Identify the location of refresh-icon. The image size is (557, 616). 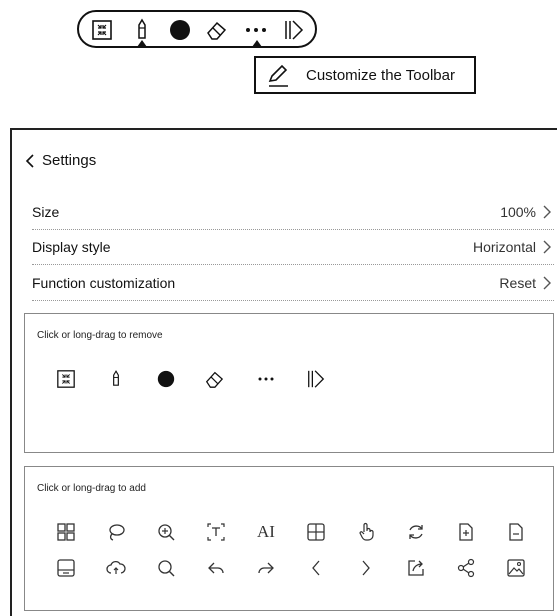
(416, 532).